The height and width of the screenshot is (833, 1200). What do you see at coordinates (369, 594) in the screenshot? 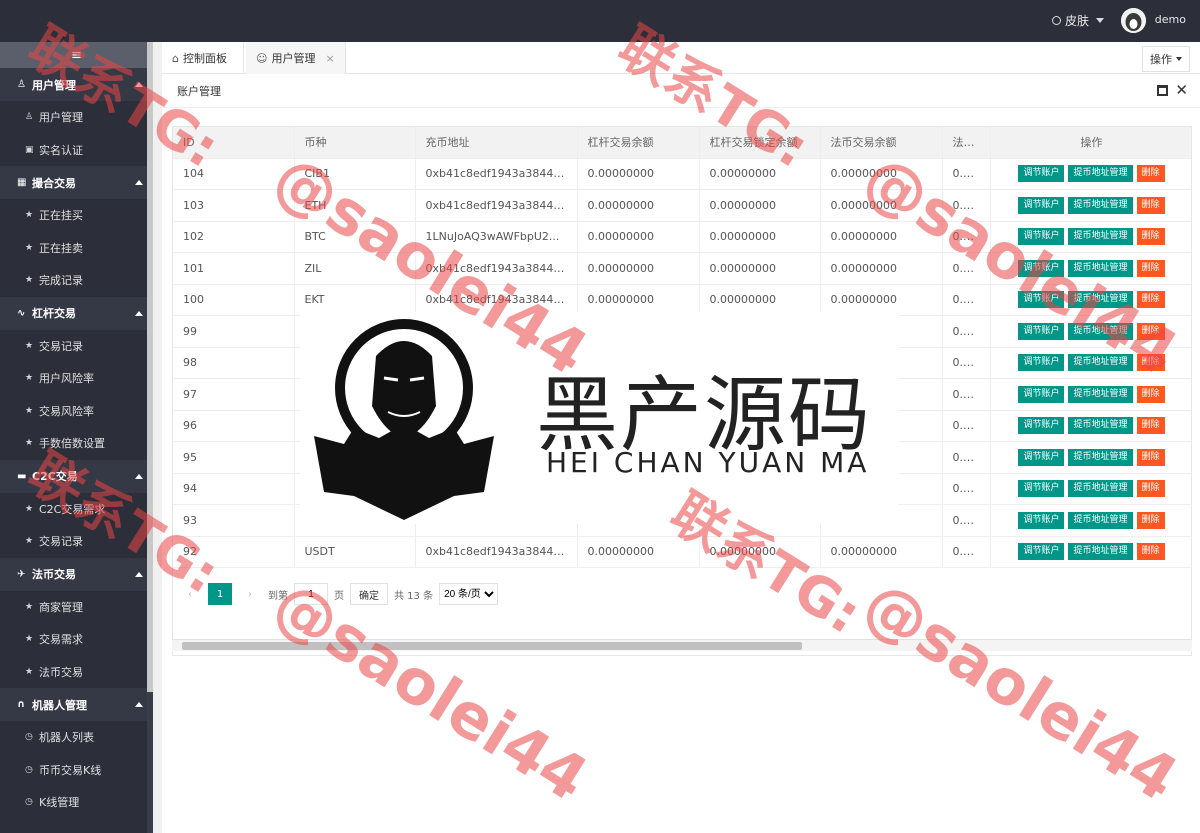
I see `goto-confirm-button: 确定` at bounding box center [369, 594].